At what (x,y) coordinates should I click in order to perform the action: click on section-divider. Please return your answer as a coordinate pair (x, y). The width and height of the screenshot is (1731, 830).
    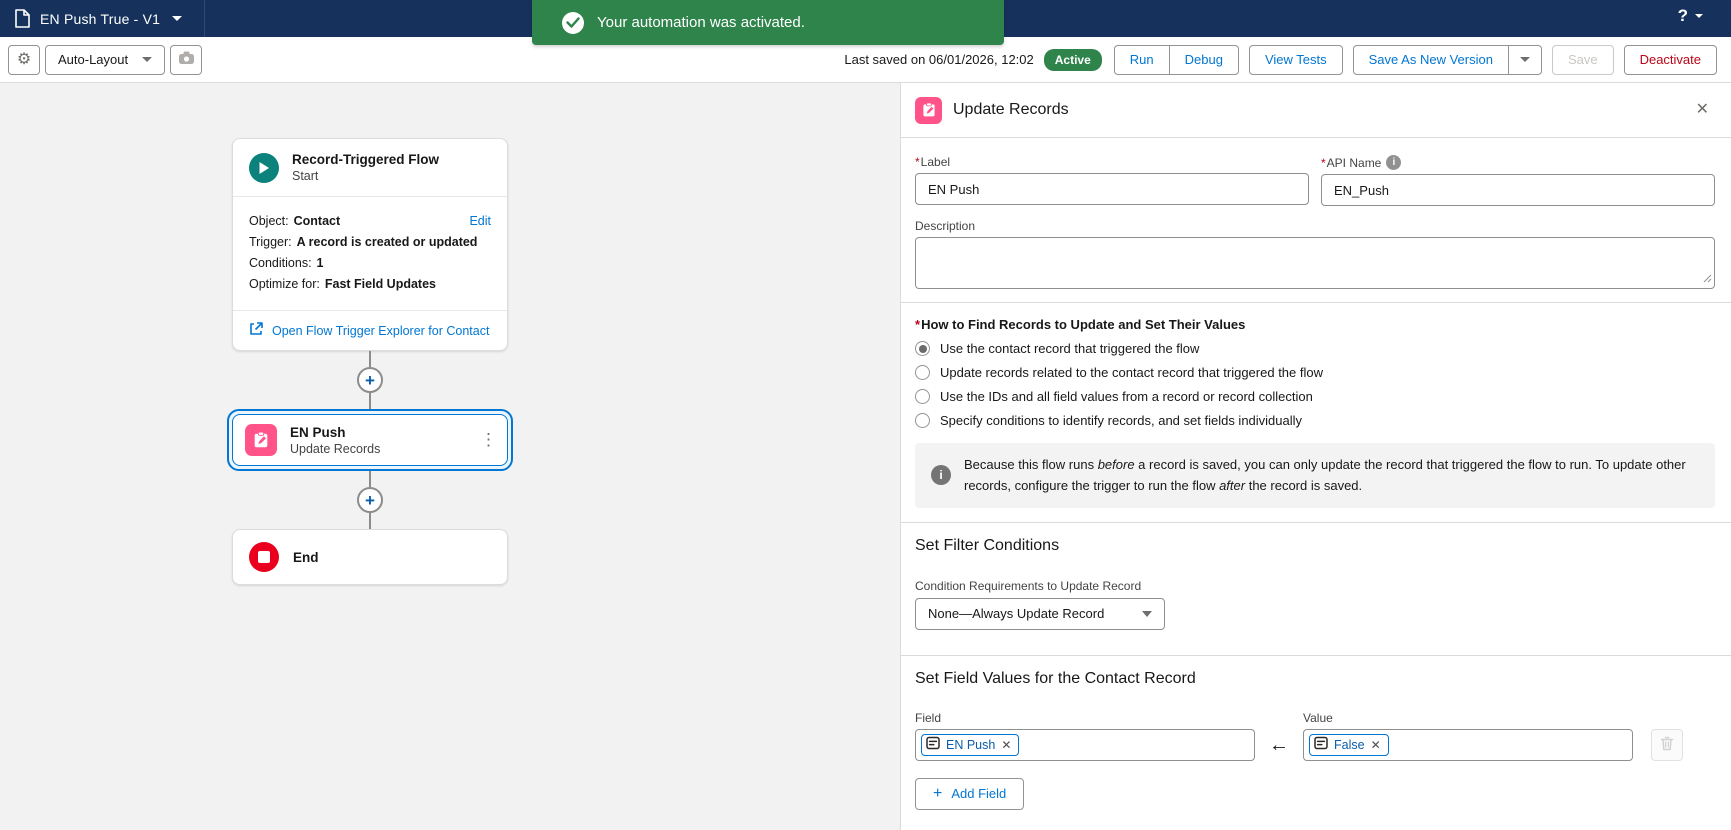
    Looking at the image, I should click on (1316, 137).